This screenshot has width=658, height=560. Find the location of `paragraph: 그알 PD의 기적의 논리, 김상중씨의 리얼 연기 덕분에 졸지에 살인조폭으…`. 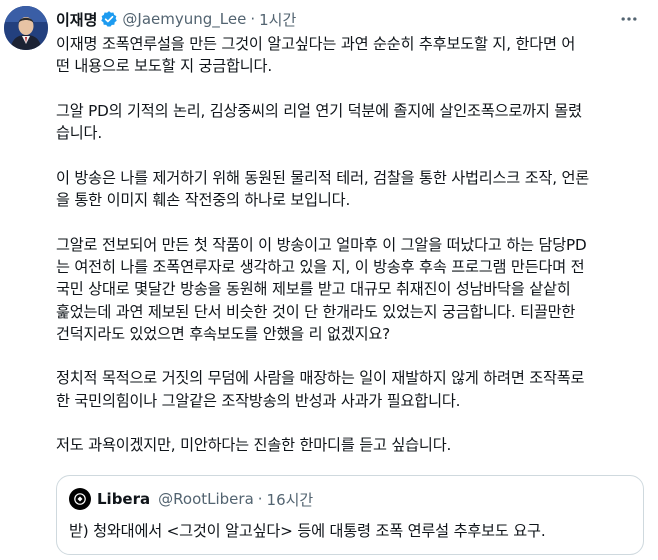

paragraph: 그알 PD의 기적의 논리, 김상중씨의 리얼 연기 덕분에 졸지에 살인조폭으… is located at coordinates (351, 122).